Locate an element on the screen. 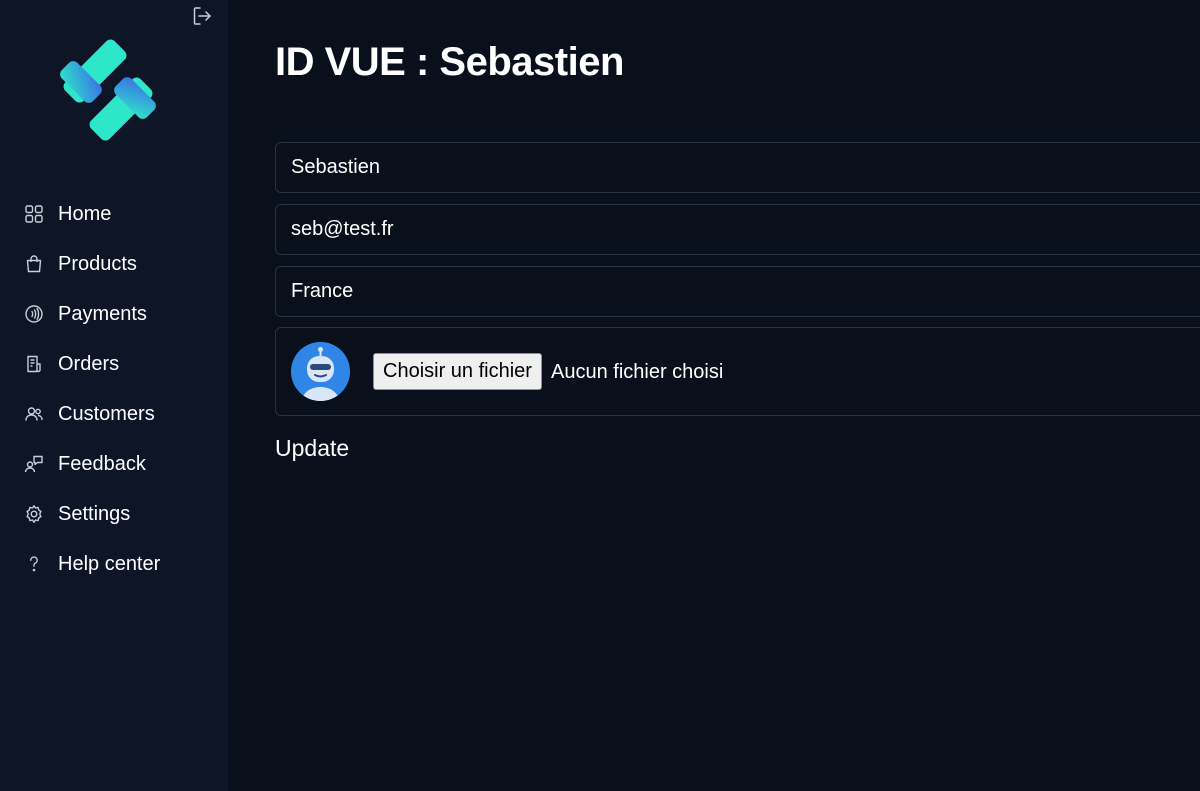 This screenshot has height=791, width=1200. sidebar-item-label: Help center is located at coordinates (109, 563).